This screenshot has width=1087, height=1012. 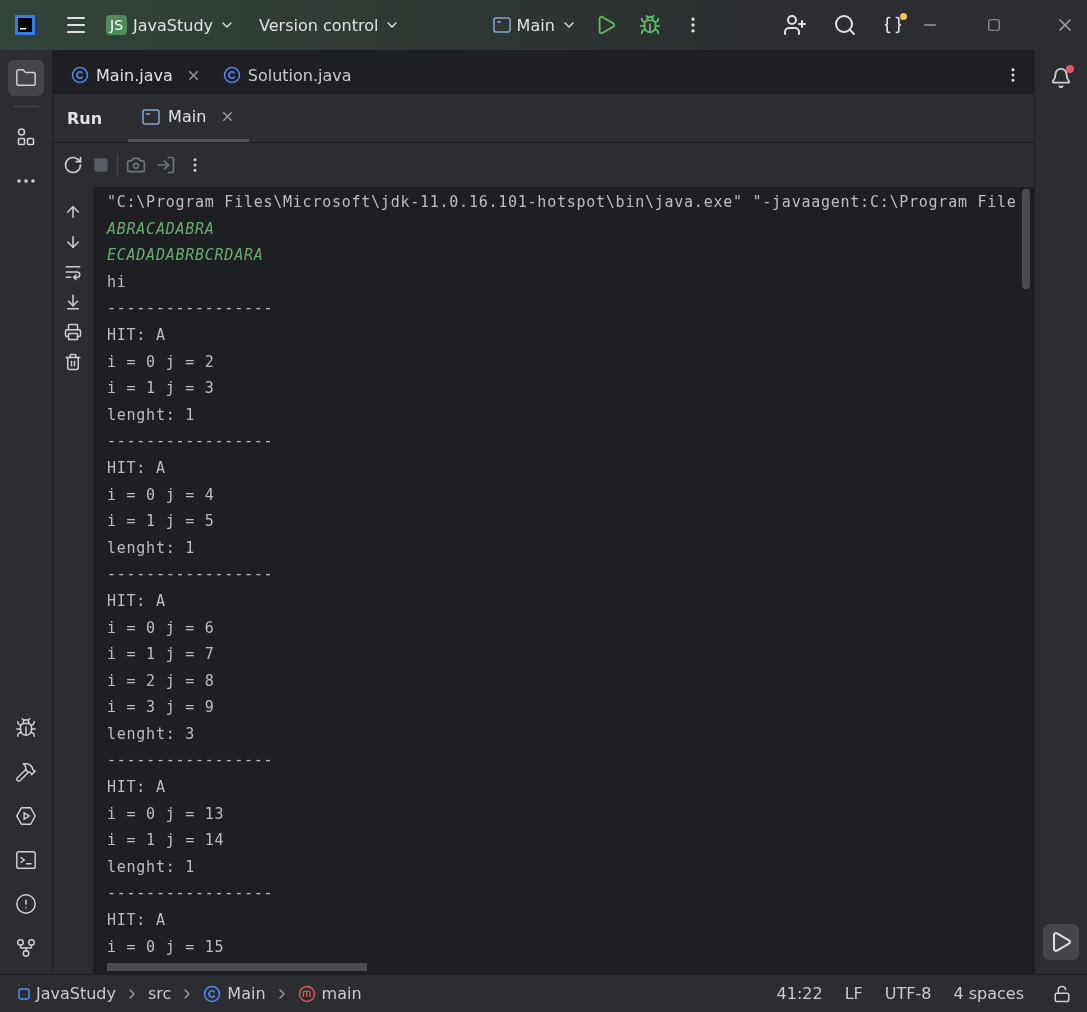 What do you see at coordinates (161, 681) in the screenshot?
I see `console-line: i = 2 j = 8` at bounding box center [161, 681].